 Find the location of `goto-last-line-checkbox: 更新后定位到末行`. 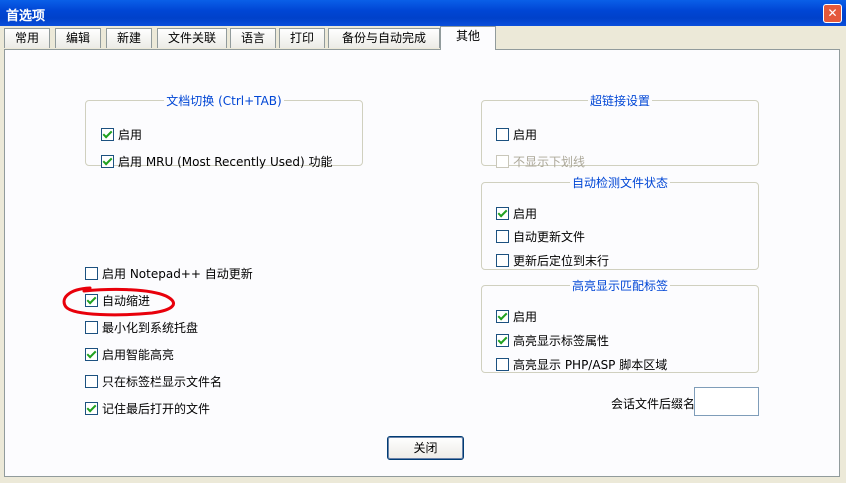

goto-last-line-checkbox: 更新后定位到末行 is located at coordinates (552, 260).